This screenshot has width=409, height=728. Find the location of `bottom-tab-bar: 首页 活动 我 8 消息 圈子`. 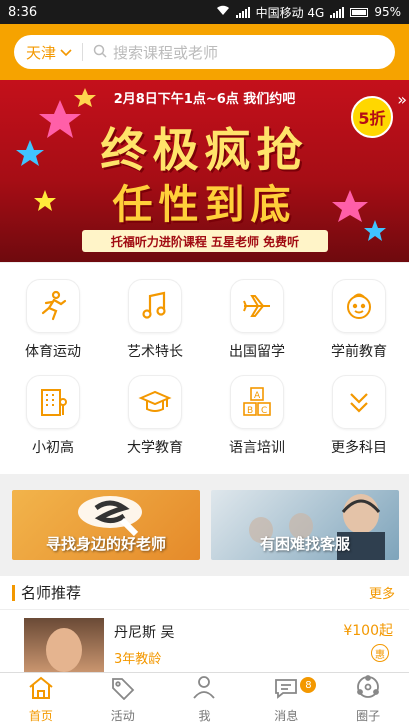

bottom-tab-bar: 首页 活动 我 8 消息 圈子 is located at coordinates (204, 700).